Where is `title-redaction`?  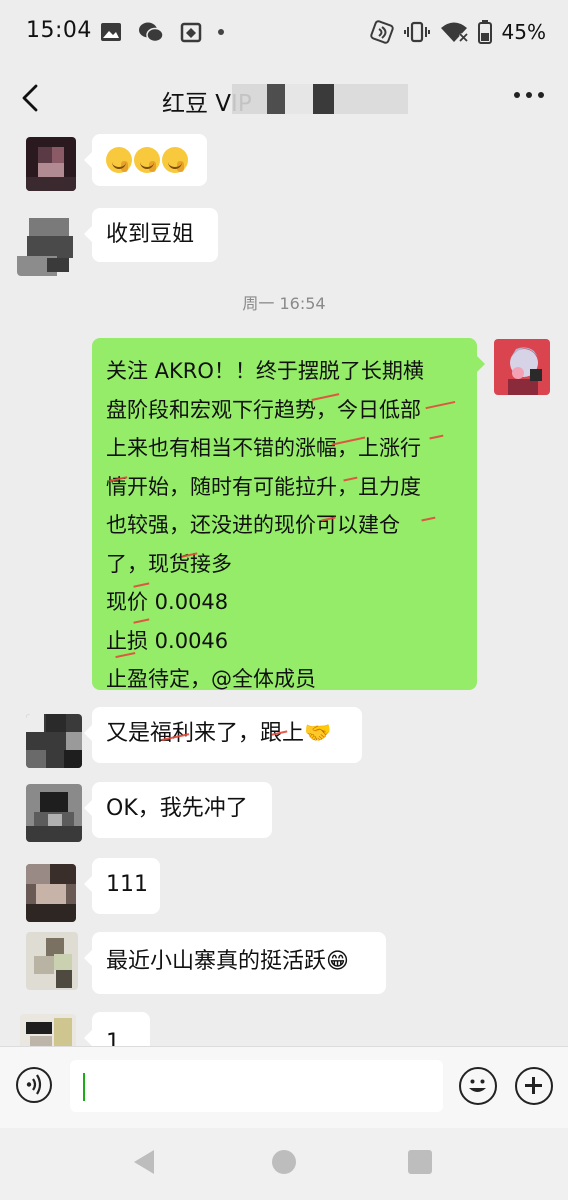
title-redaction is located at coordinates (320, 99).